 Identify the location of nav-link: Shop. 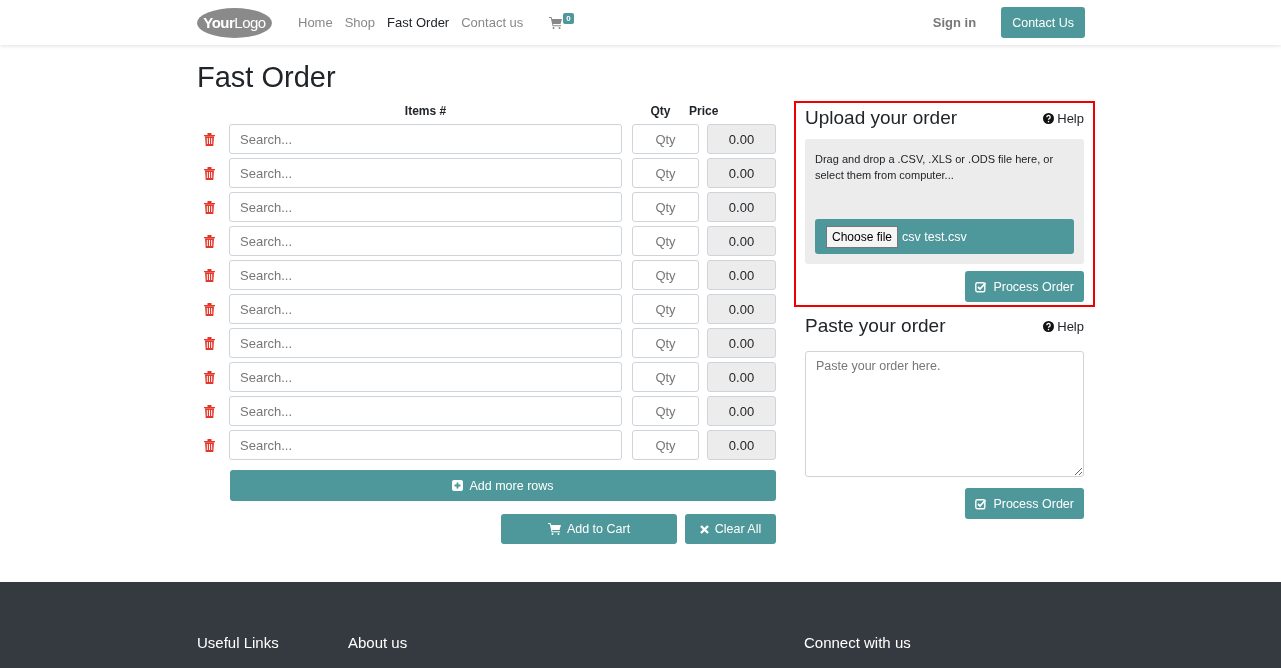
(360, 22).